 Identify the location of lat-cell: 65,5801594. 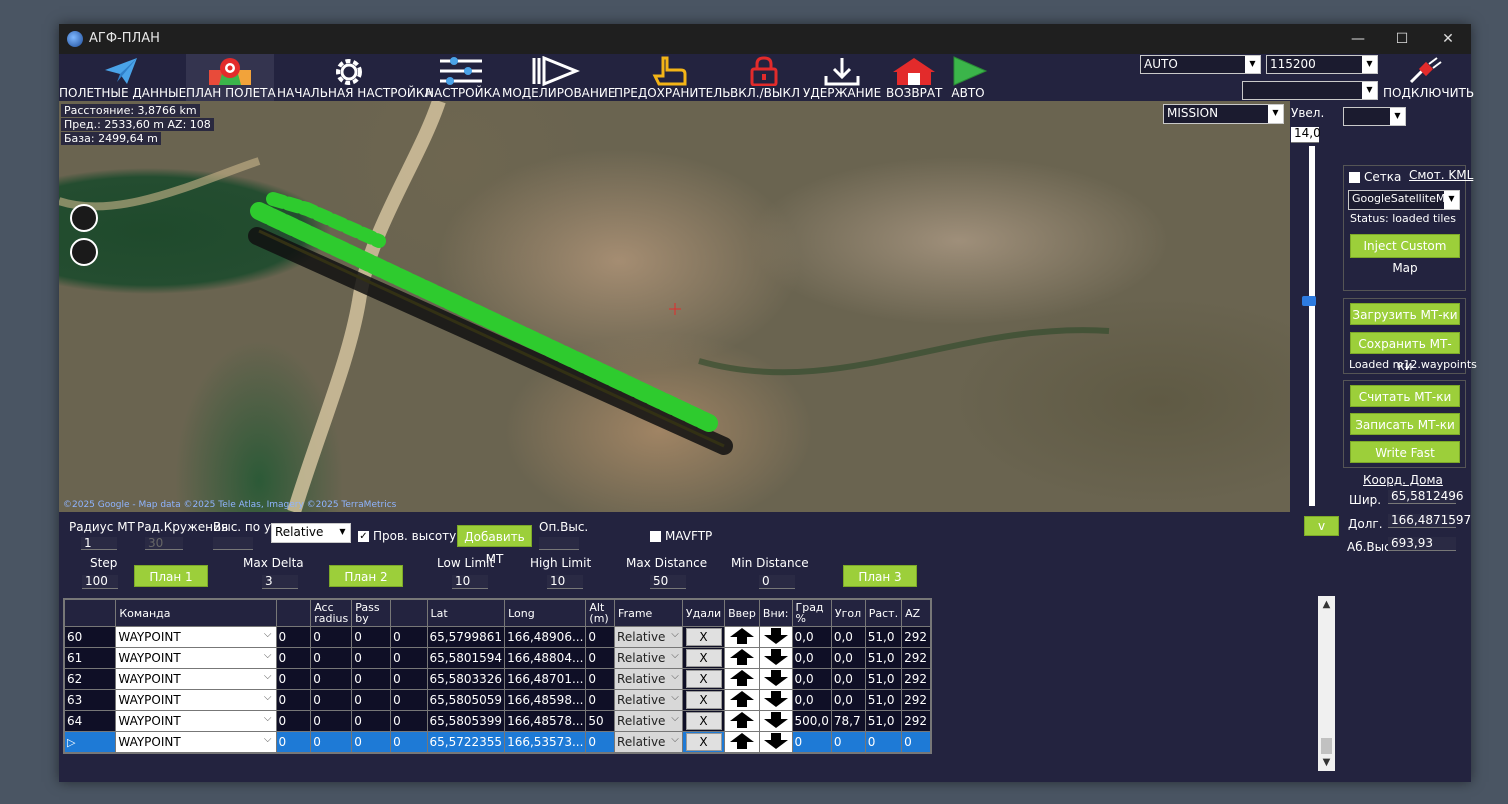
(466, 658).